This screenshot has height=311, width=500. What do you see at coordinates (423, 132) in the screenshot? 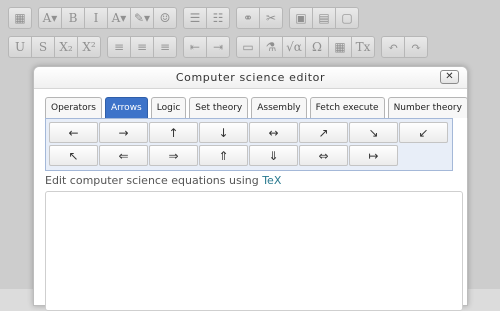
I see `arrow-symbol-button: ↙` at bounding box center [423, 132].